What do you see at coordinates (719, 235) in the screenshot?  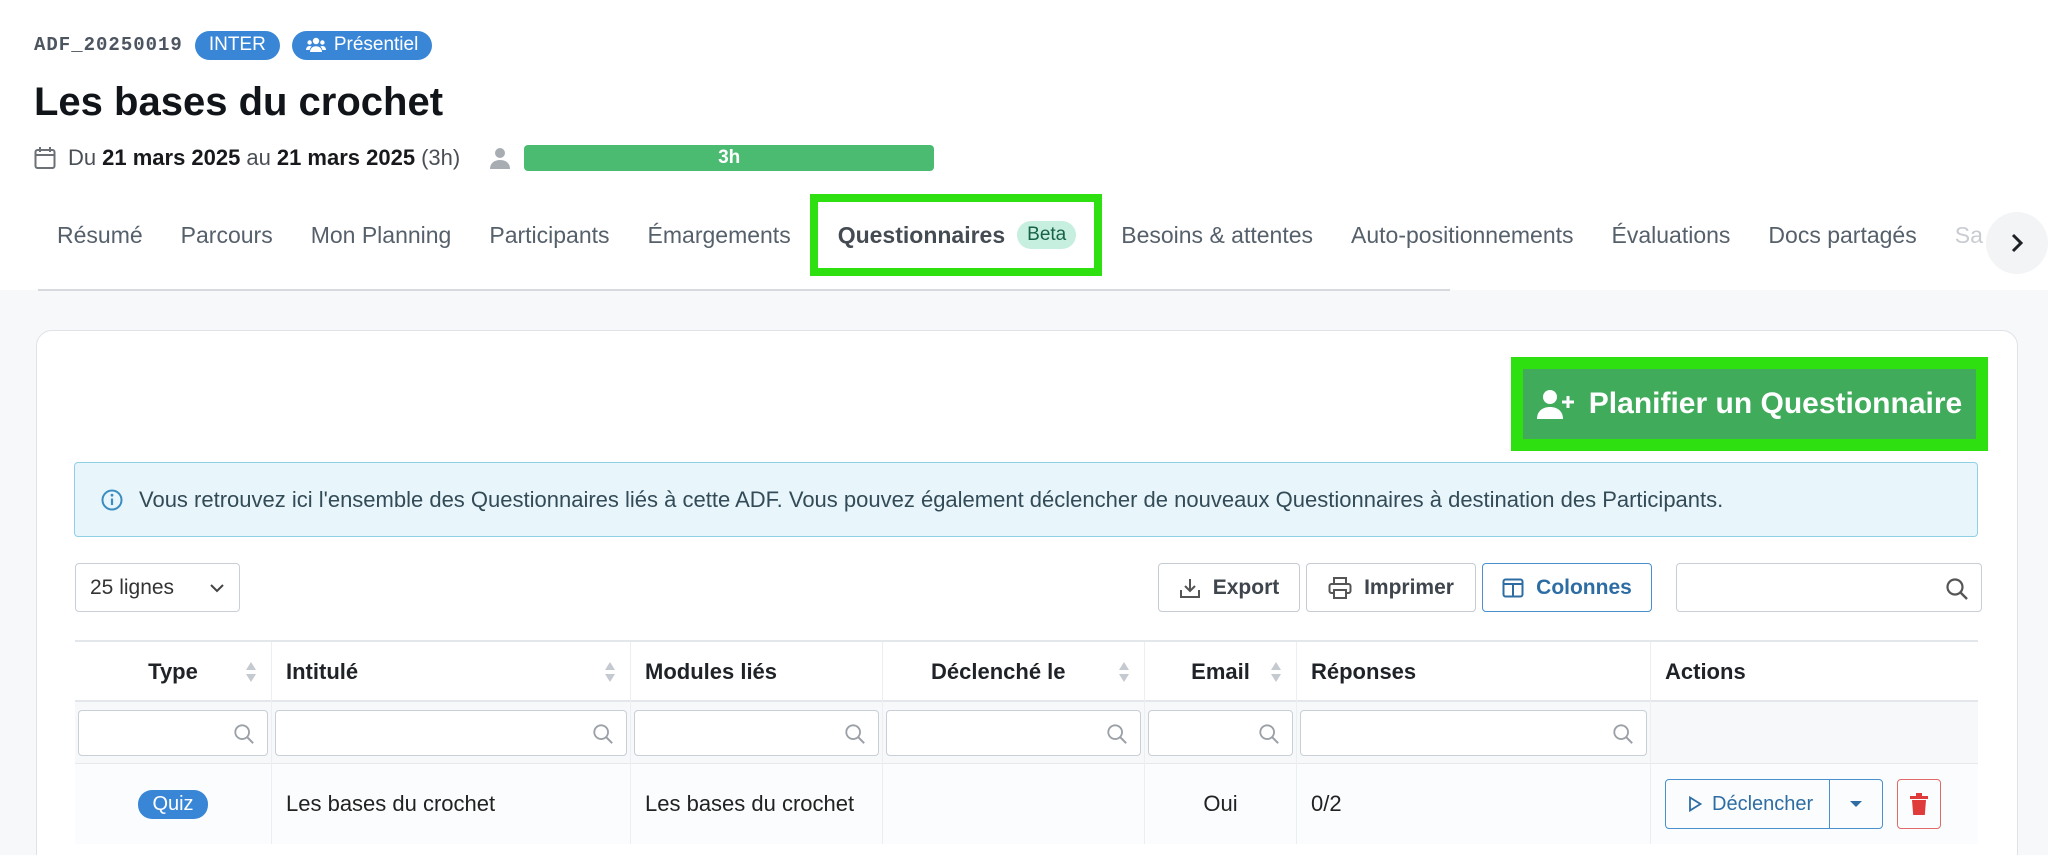 I see `tab-emargements: Émargements` at bounding box center [719, 235].